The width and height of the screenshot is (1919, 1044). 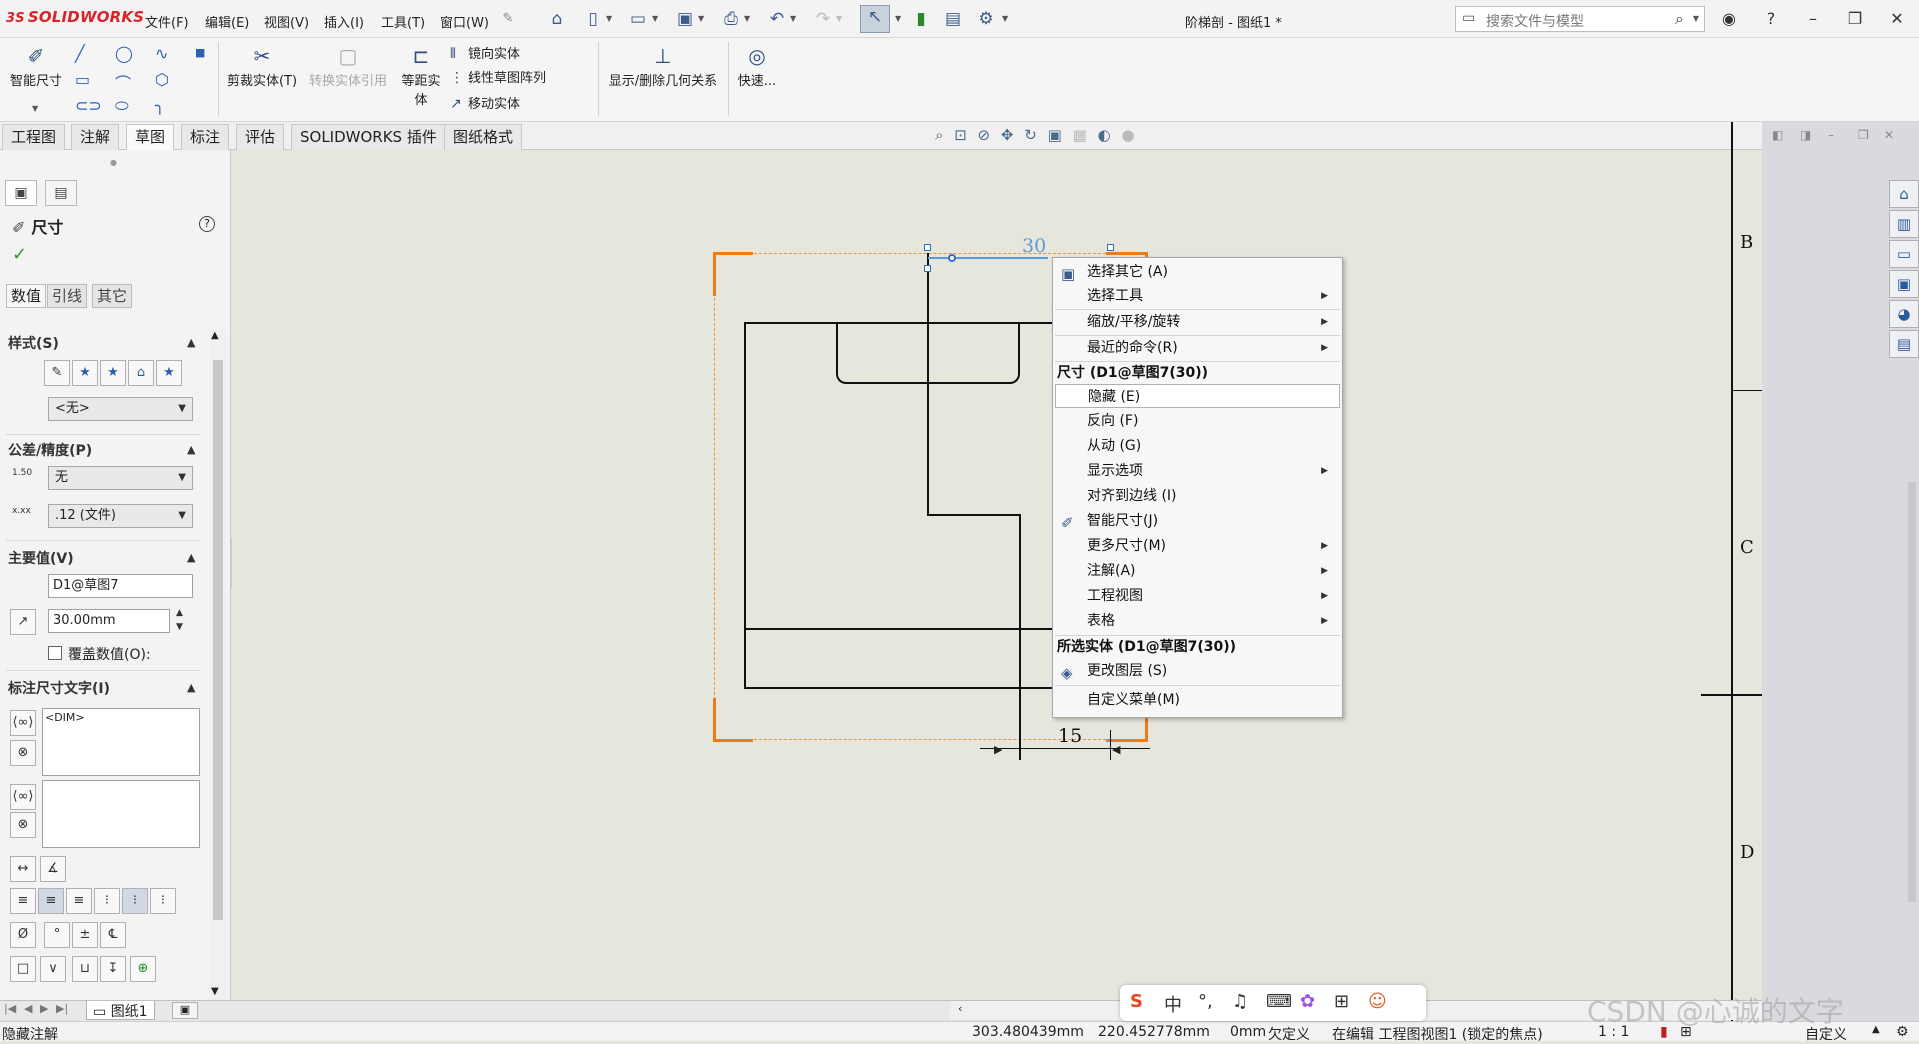 What do you see at coordinates (1904, 224) in the screenshot?
I see `design-library-icon: ▥` at bounding box center [1904, 224].